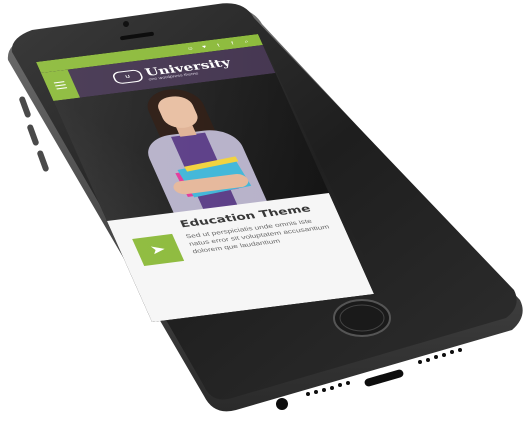 The height and width of the screenshot is (434, 528). Describe the element at coordinates (33, 135) in the screenshot. I see `volume-down-button` at that location.